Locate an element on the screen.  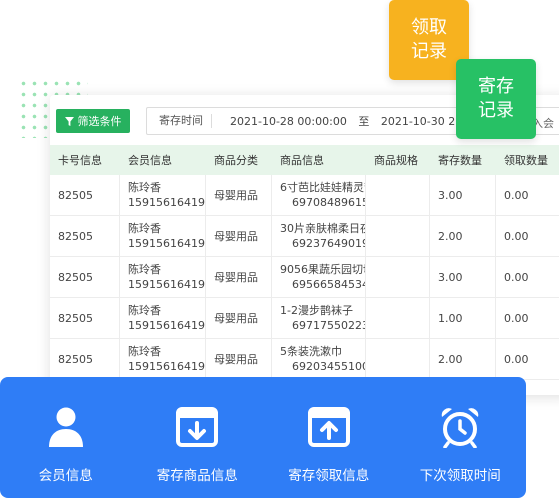
feature-label: 会员信息 is located at coordinates (65, 476).